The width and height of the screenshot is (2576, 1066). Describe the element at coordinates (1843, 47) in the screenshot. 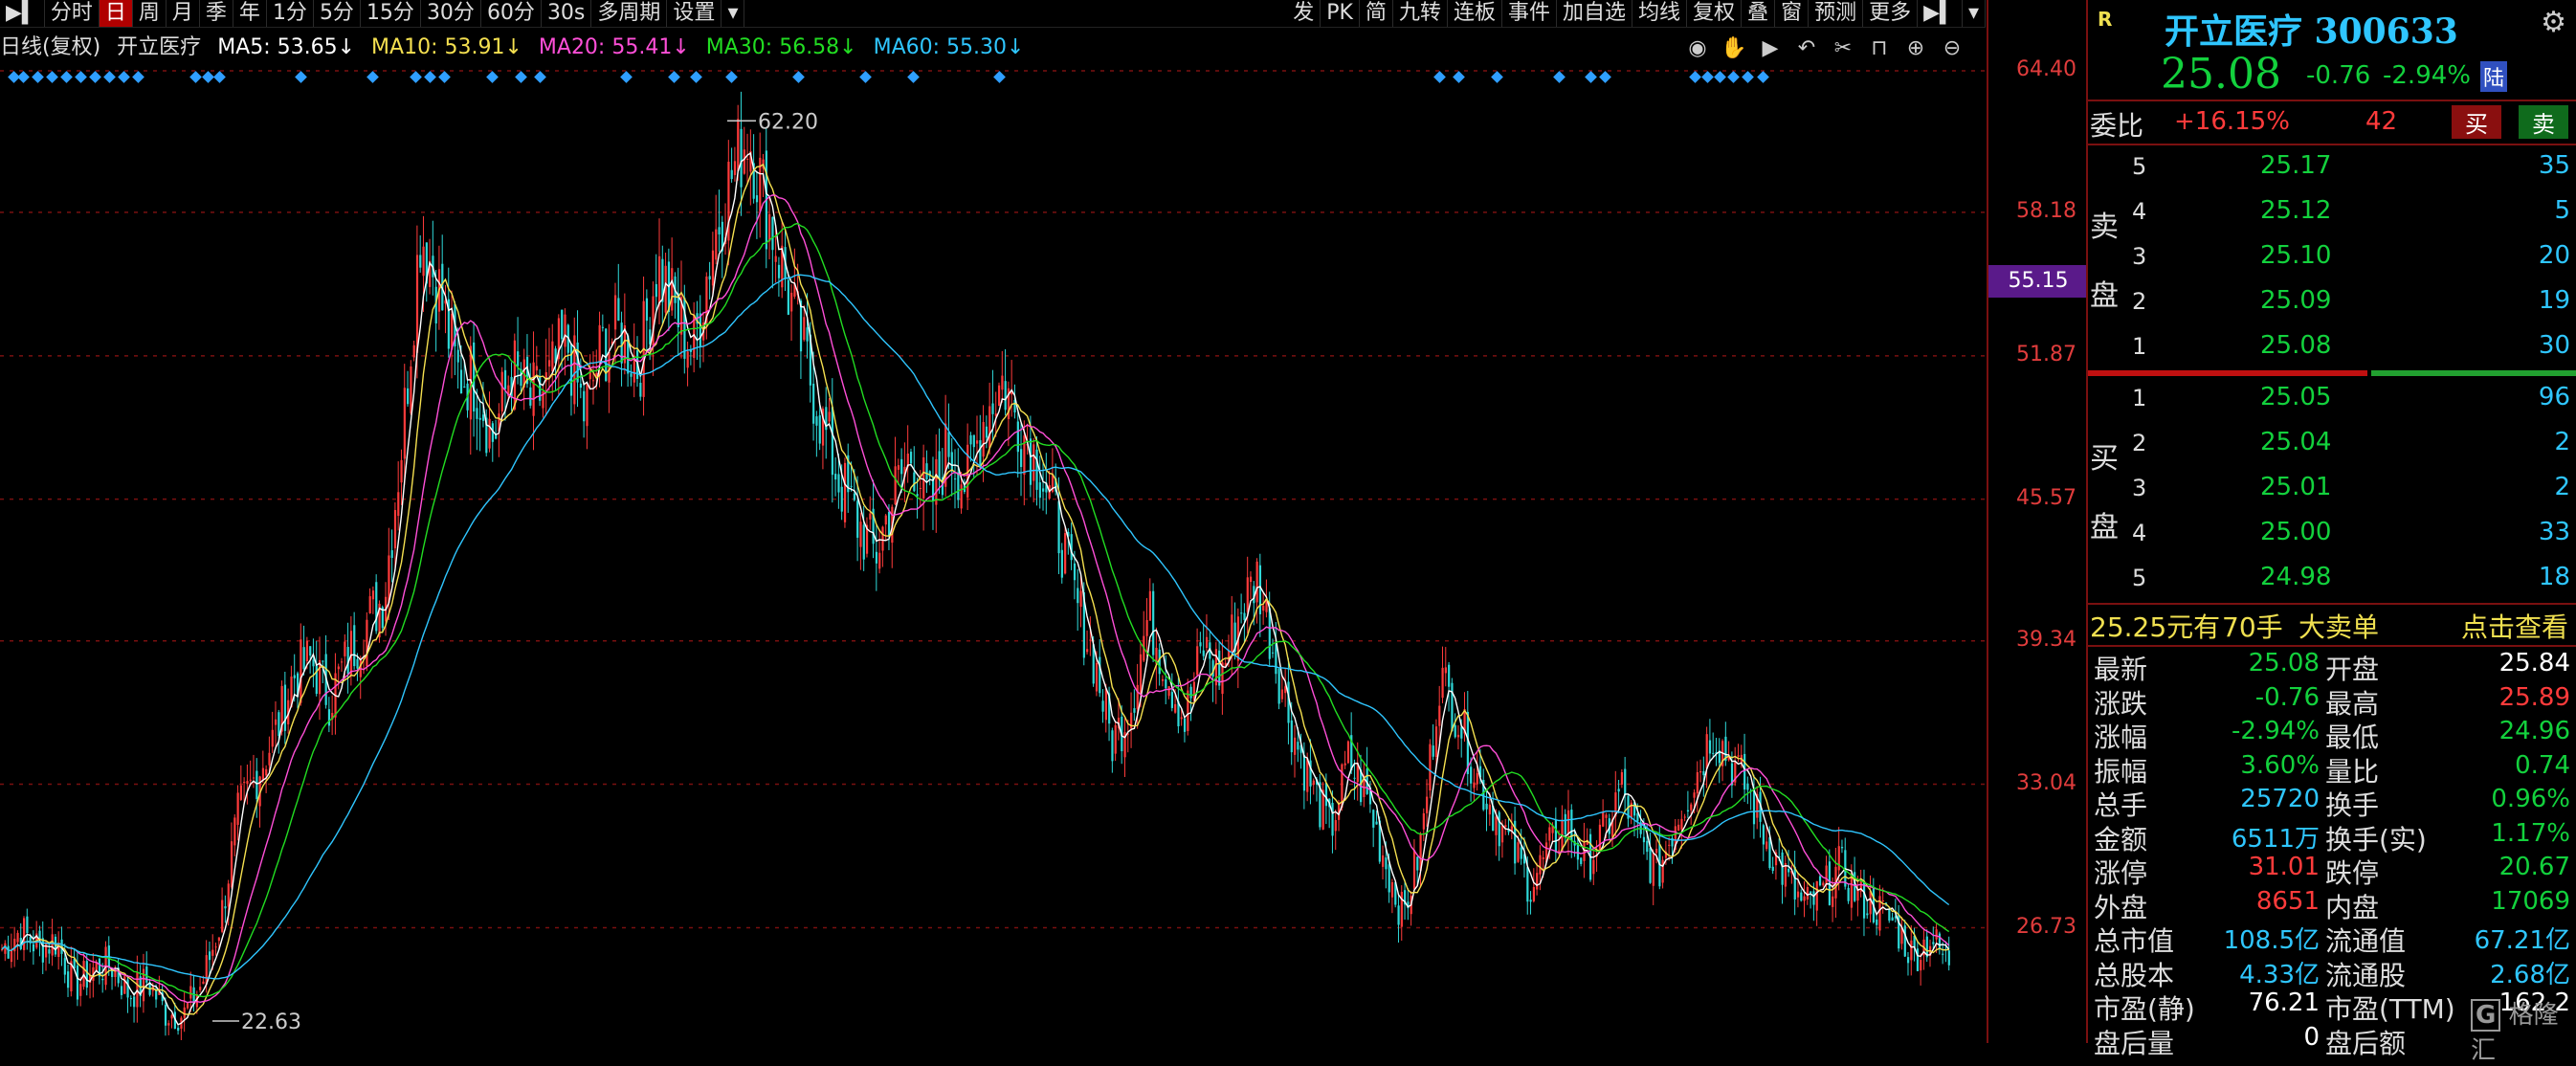

I see `scissors-icon: ✂` at that location.